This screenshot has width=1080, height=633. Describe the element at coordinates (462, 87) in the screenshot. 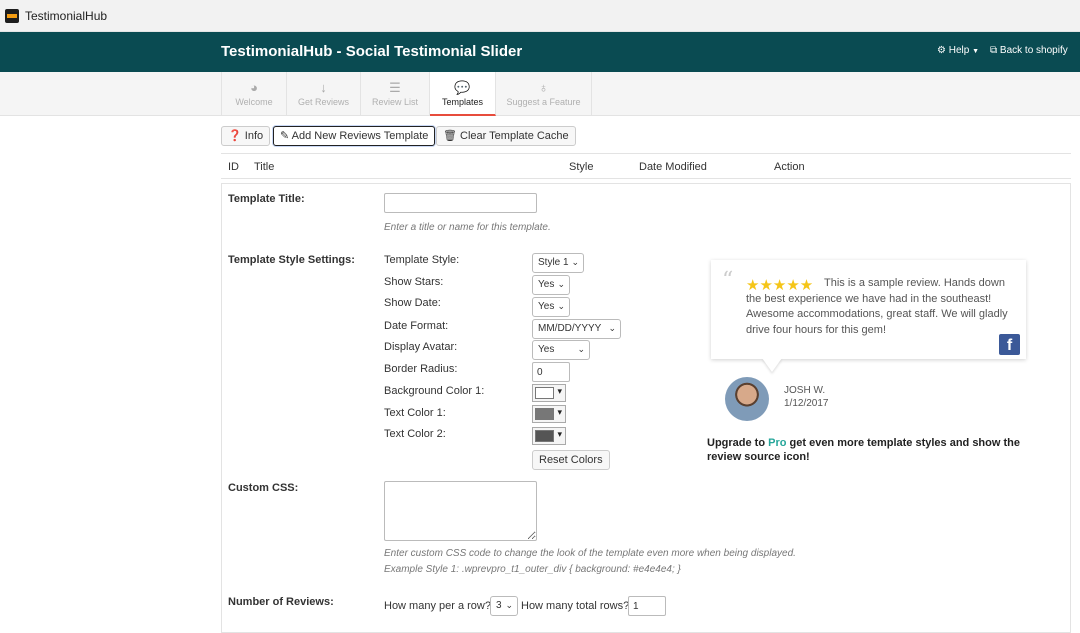

I see `comments-icon: 💬` at that location.